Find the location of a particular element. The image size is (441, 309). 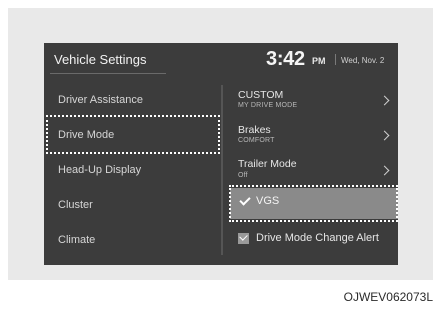

drive-mode-highlight is located at coordinates (133, 134).